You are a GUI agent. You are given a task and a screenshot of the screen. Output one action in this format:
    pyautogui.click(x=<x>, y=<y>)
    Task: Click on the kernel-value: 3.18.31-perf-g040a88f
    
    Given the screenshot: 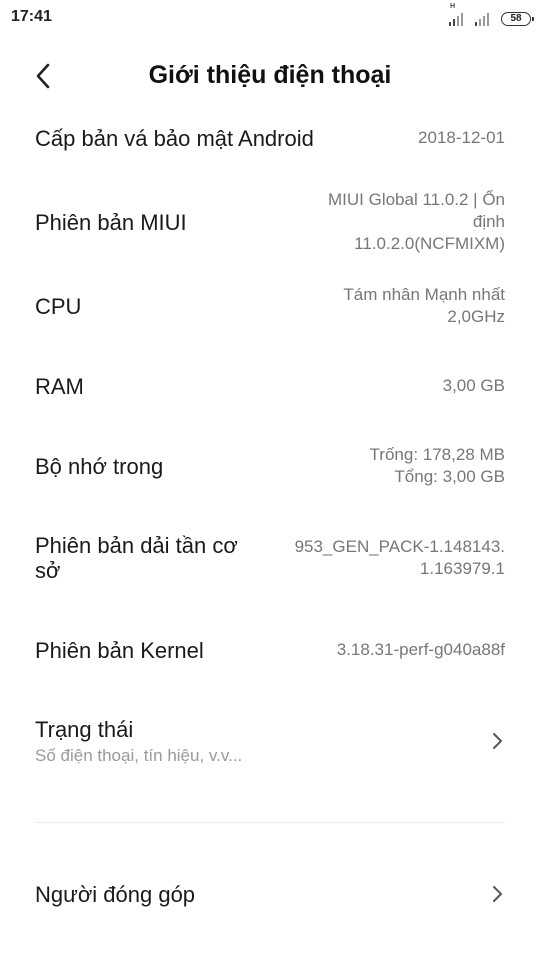 What is the action you would take?
    pyautogui.click(x=420, y=649)
    